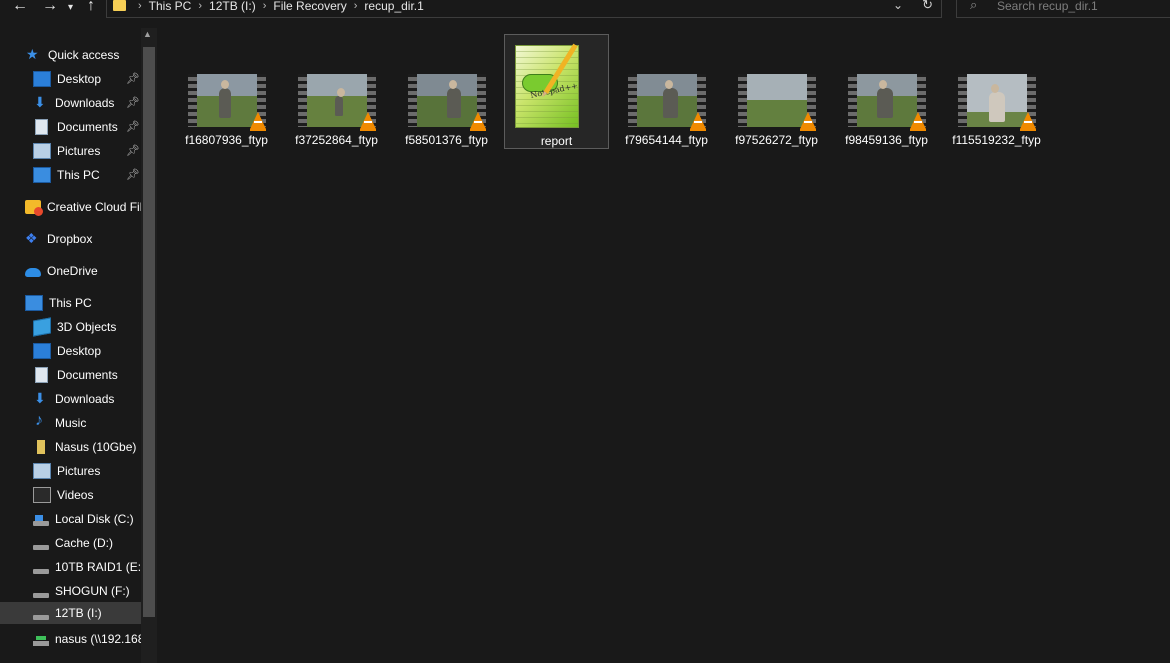 The height and width of the screenshot is (663, 1170). I want to click on nav-raid-e: 10TB RAID1 (E:), so click(89, 567).